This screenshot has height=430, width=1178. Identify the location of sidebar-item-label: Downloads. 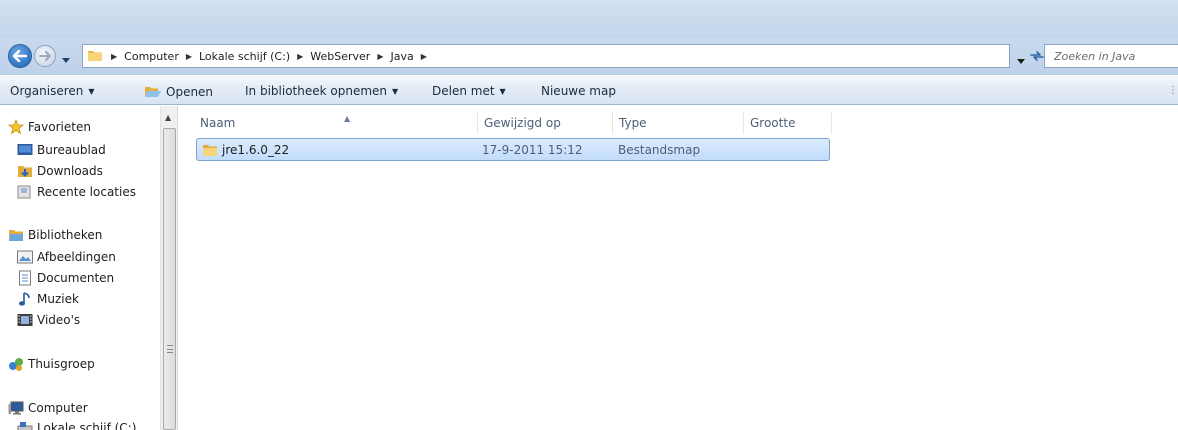
(70, 171).